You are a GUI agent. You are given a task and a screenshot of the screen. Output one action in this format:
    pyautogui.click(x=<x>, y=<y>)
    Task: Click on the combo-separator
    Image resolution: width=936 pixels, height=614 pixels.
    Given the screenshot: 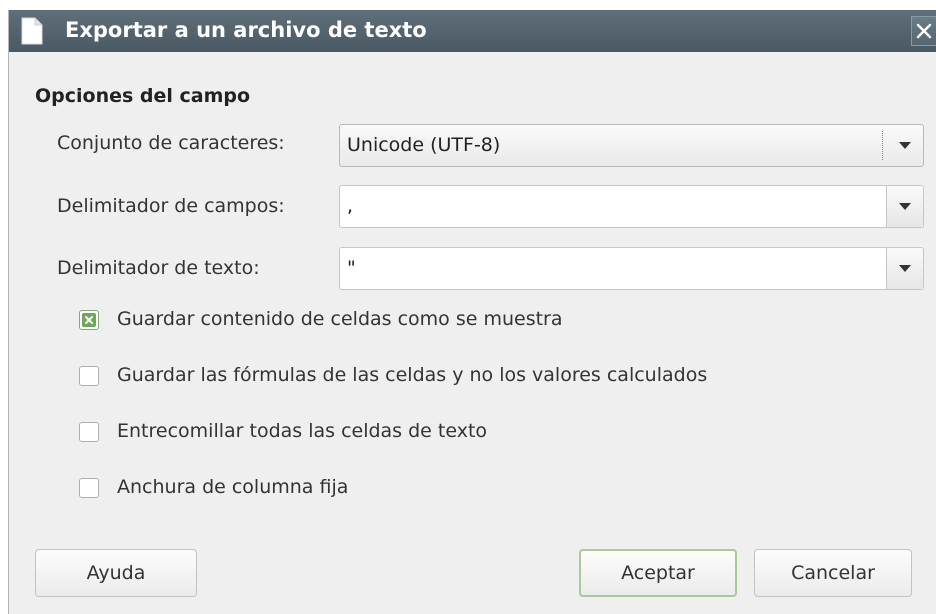 What is the action you would take?
    pyautogui.click(x=882, y=145)
    